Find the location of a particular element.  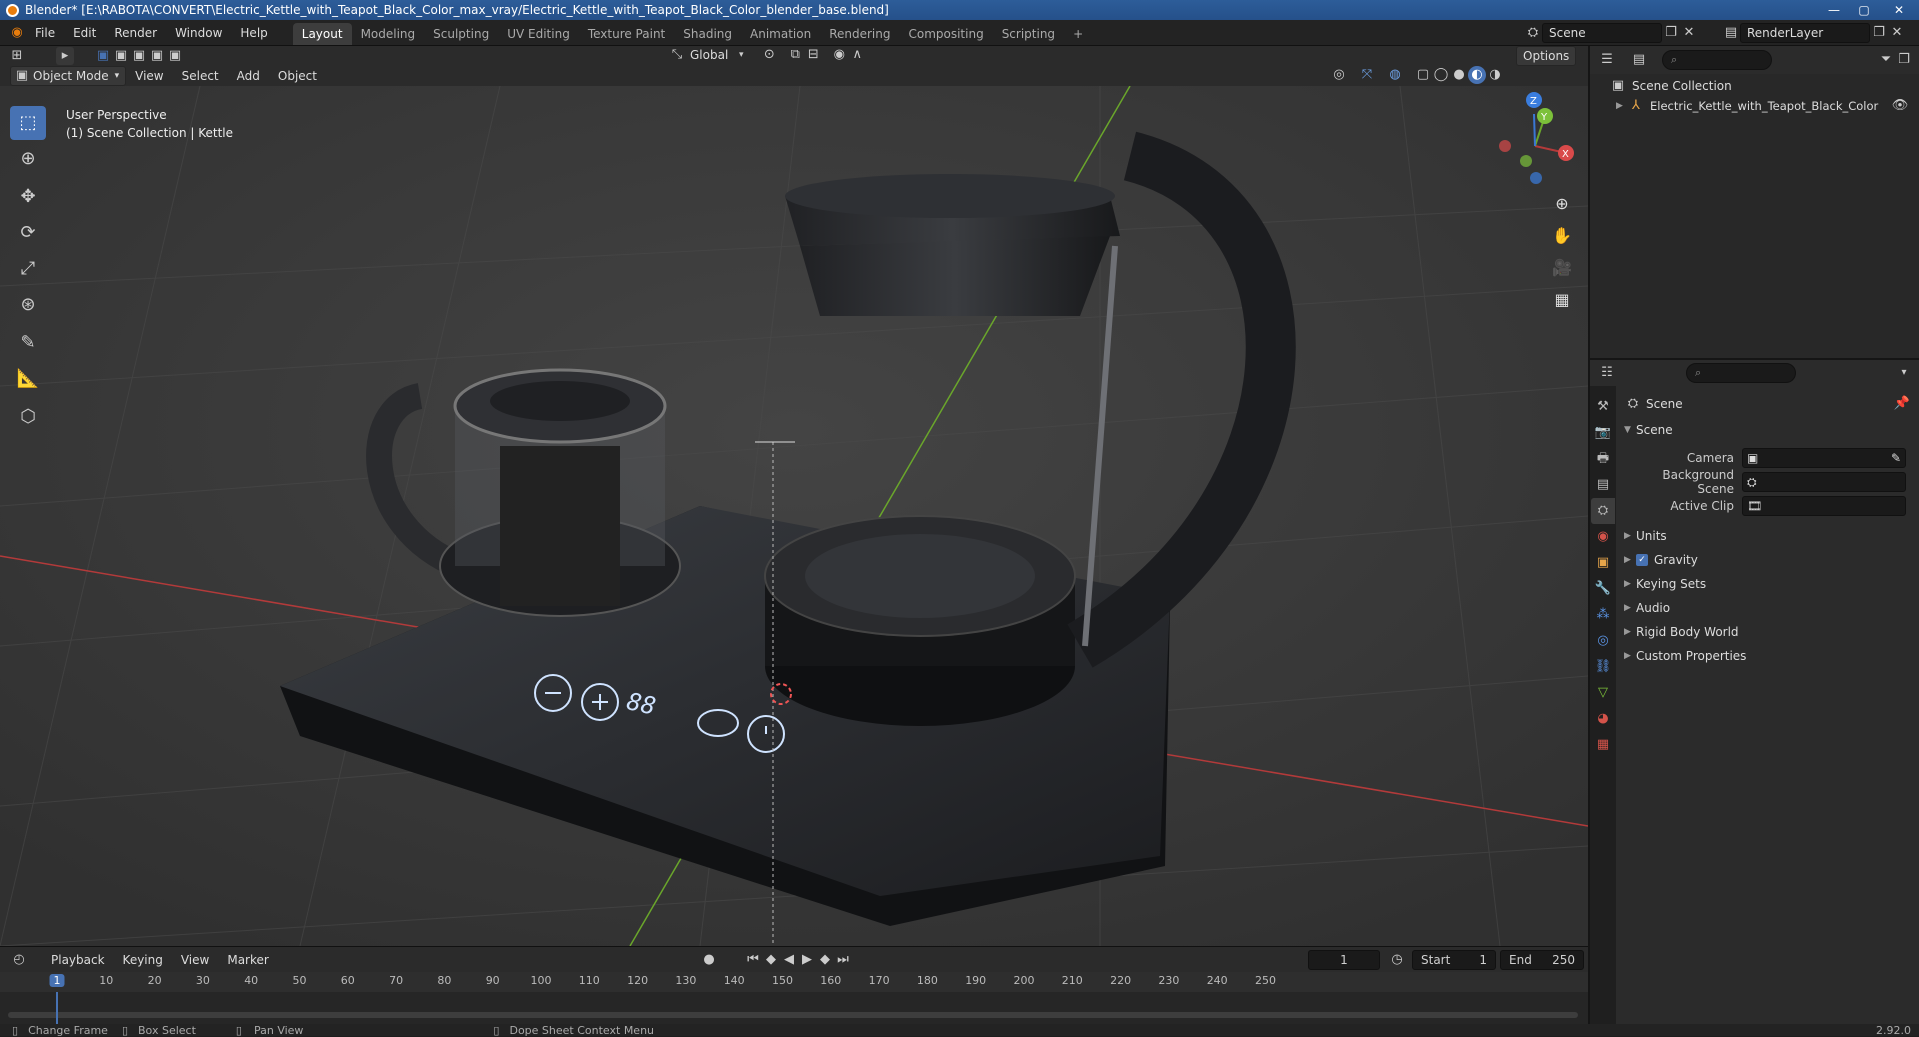

proportional-edit-icon: ◉ is located at coordinates (839, 55).